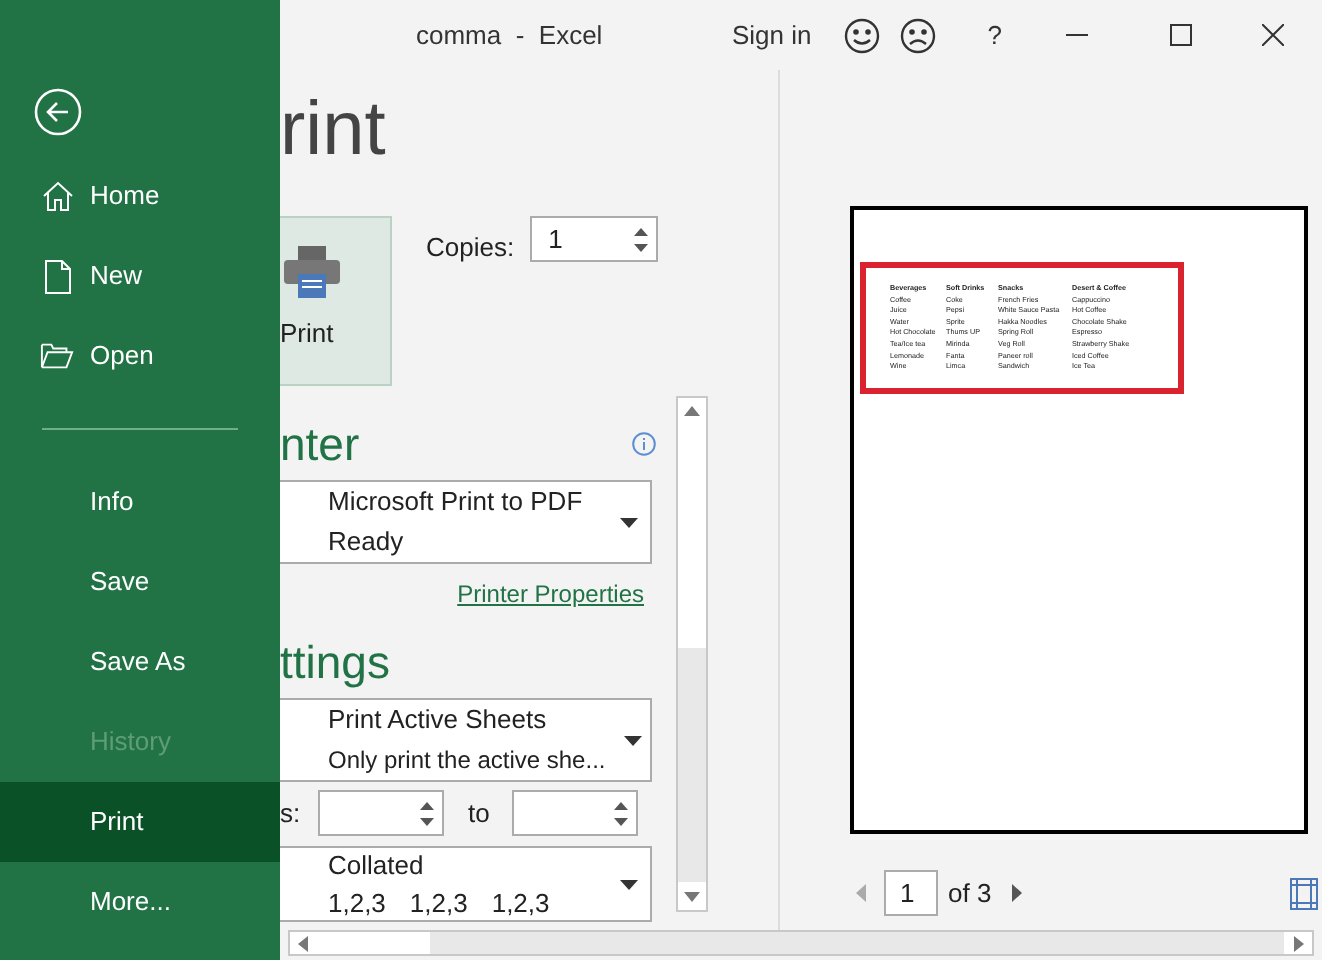  Describe the element at coordinates (140, 502) in the screenshot. I see `sidebar-item: Info` at that location.